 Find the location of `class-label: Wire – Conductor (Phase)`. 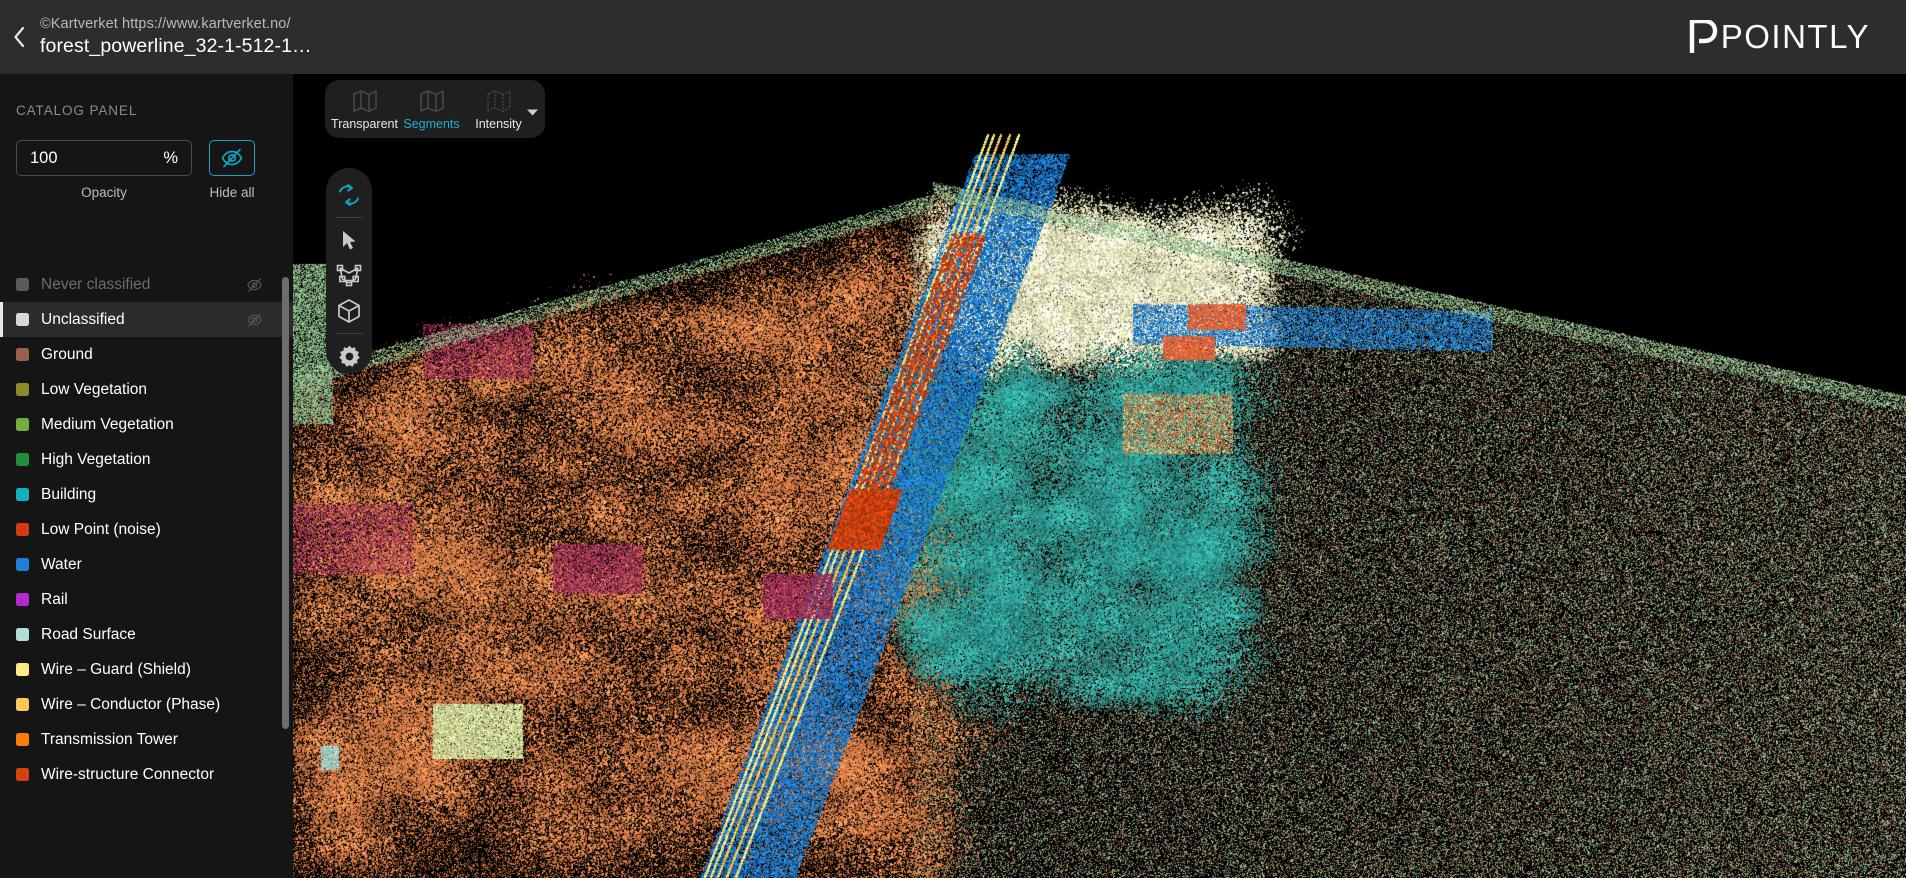

class-label: Wire – Conductor (Phase) is located at coordinates (131, 704).